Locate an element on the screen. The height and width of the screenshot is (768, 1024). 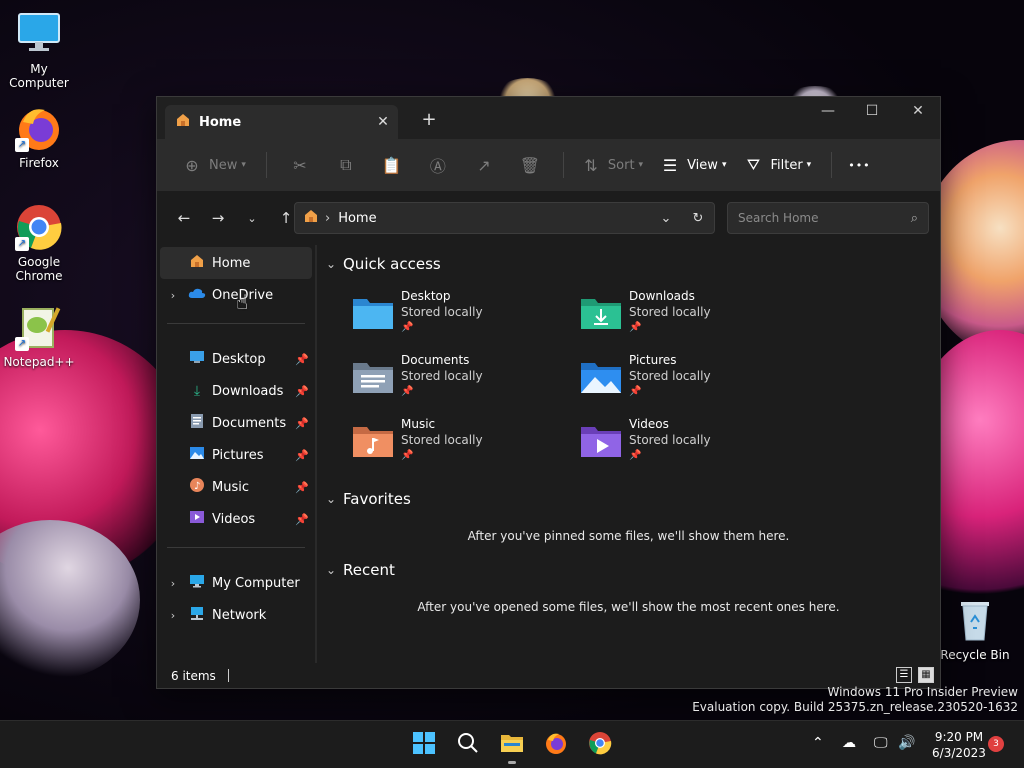
tab-home: Home ✕ is located at coordinates (281, 122).